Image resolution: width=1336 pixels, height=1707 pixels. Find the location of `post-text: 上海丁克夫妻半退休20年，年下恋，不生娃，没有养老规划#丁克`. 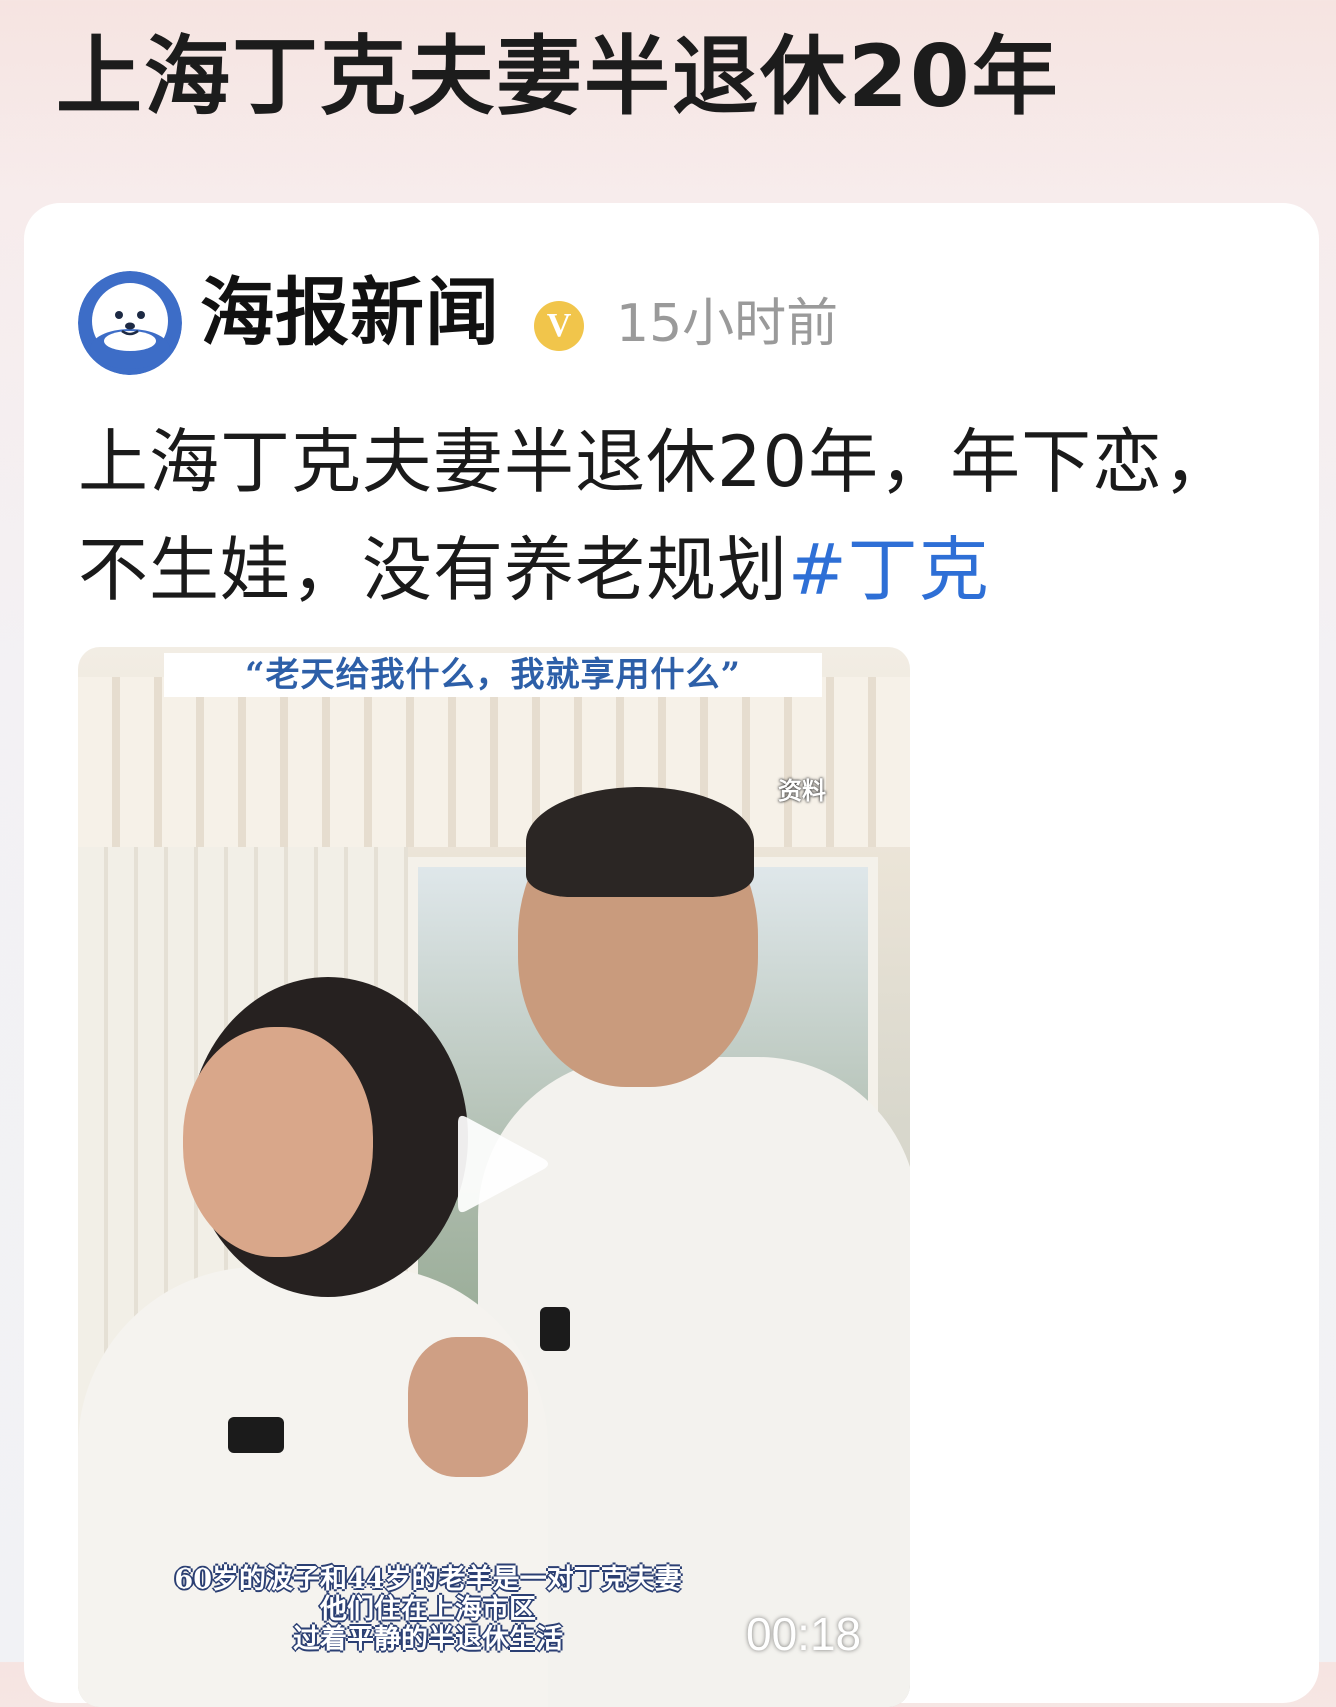

post-text: 上海丁克夫妻半退休20年，年下恋，不生娃，没有养老规划#丁克 is located at coordinates (673, 516).